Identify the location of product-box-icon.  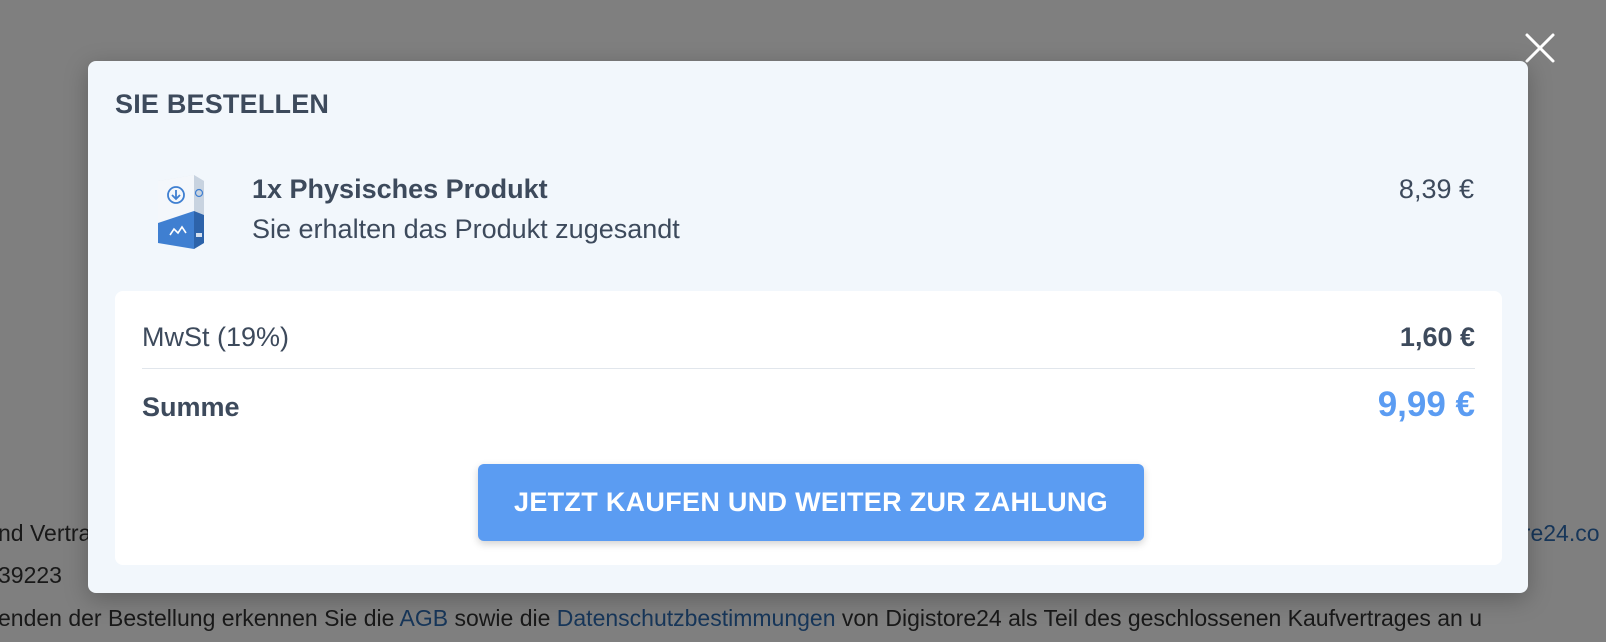
(178, 211).